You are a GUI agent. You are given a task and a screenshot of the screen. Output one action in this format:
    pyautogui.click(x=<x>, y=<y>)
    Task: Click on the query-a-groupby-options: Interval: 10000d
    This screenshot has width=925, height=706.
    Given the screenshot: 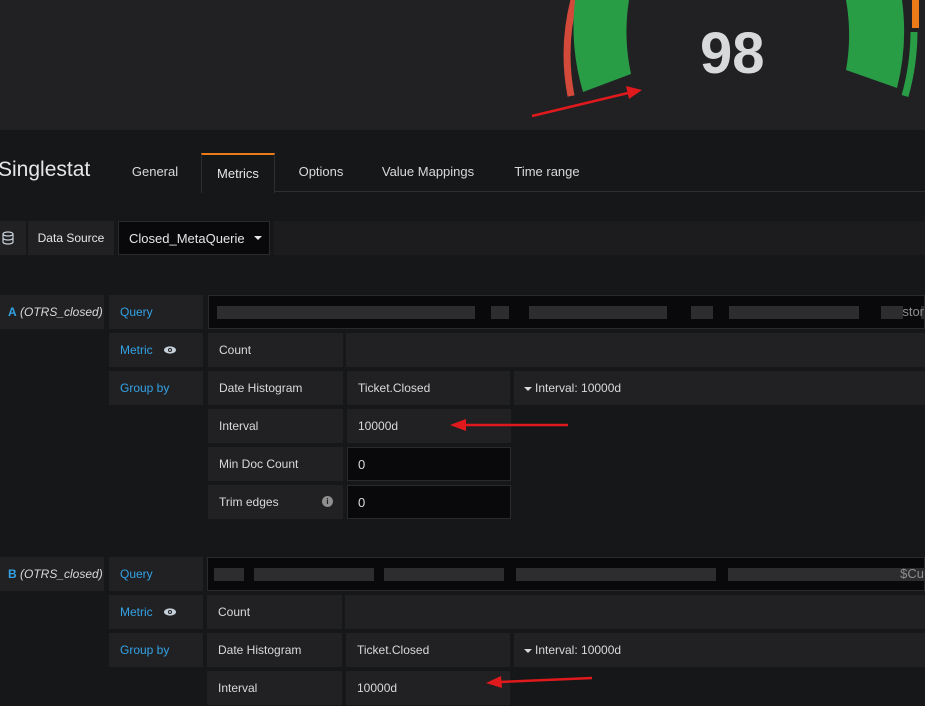 What is the action you would take?
    pyautogui.click(x=719, y=388)
    